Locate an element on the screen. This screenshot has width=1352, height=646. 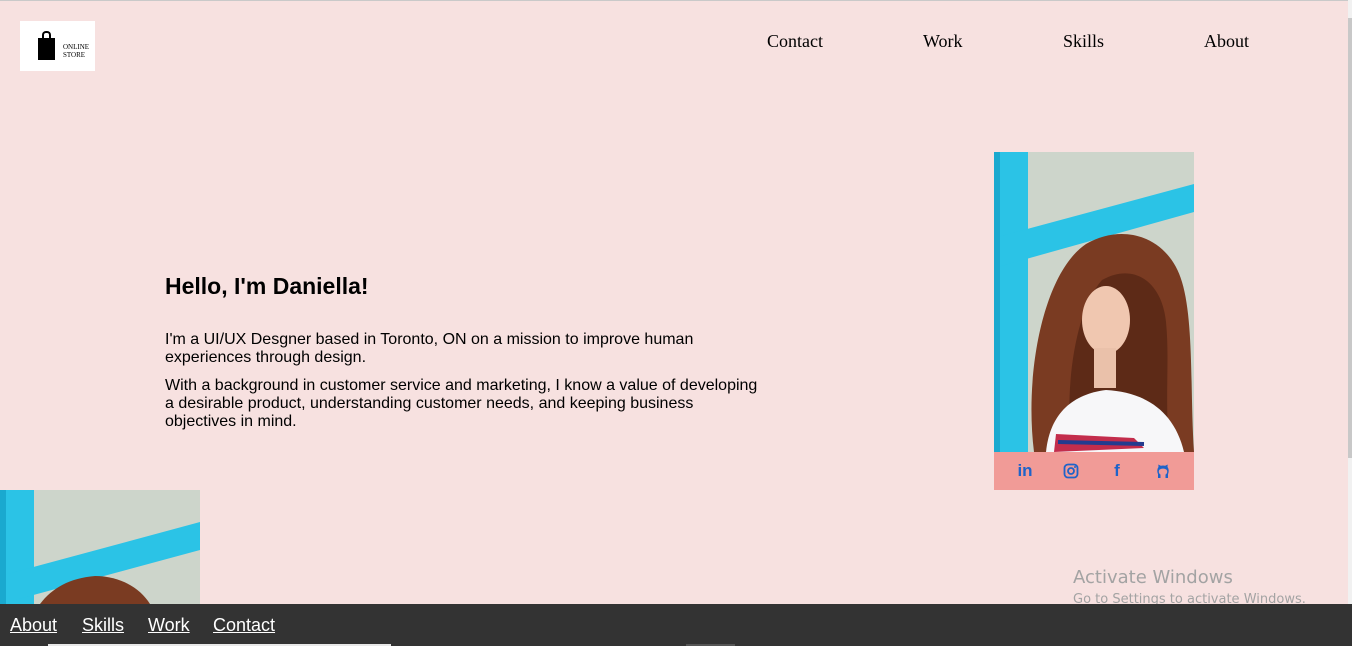
facebook-icon: f is located at coordinates (1117, 471).